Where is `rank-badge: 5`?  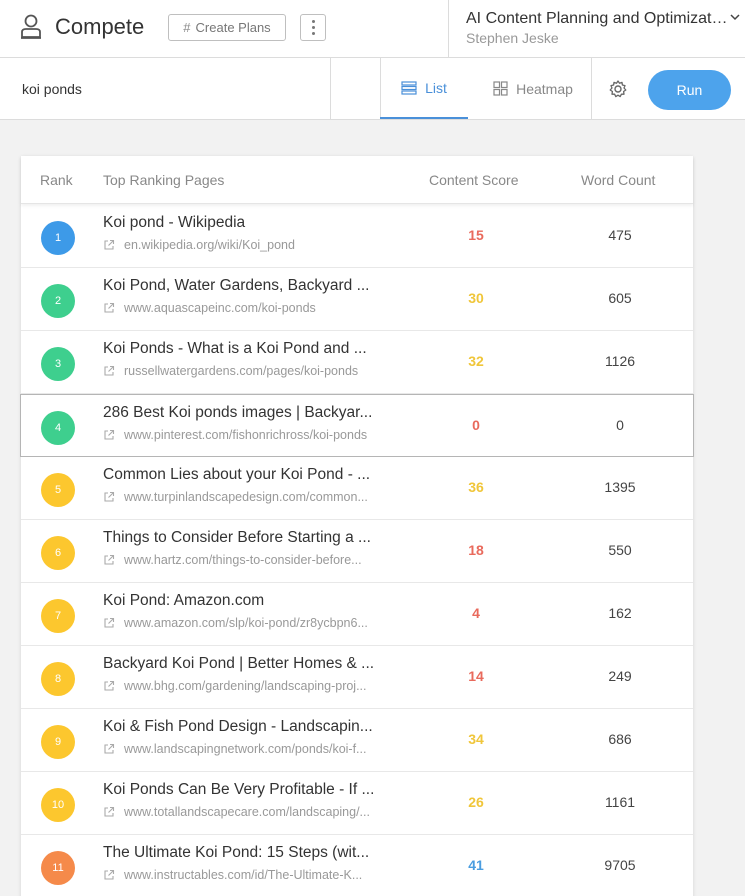
rank-badge: 5 is located at coordinates (58, 490).